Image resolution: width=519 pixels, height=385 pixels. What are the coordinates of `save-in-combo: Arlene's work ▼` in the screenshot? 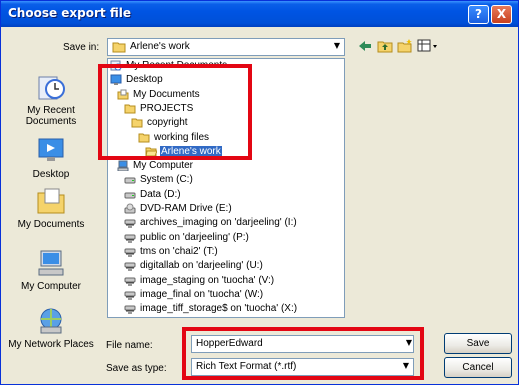 It's located at (226, 47).